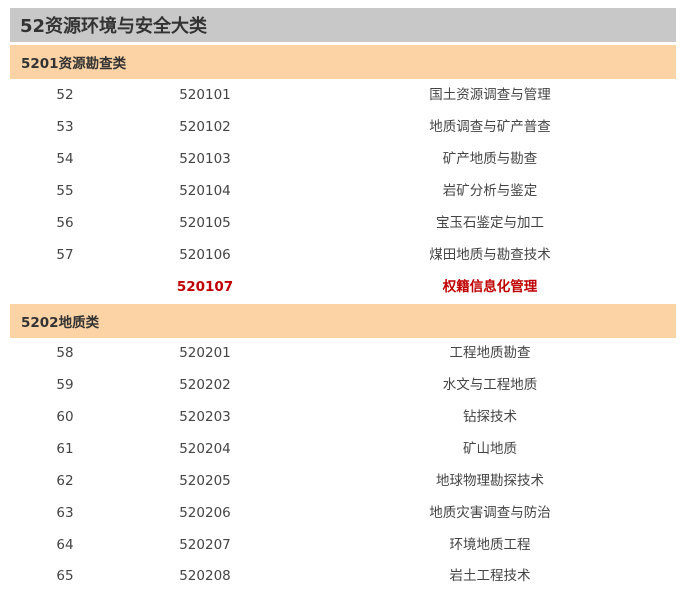 Image resolution: width=685 pixels, height=592 pixels. What do you see at coordinates (343, 321) in the screenshot?
I see `section-header-5202: 5202地质类` at bounding box center [343, 321].